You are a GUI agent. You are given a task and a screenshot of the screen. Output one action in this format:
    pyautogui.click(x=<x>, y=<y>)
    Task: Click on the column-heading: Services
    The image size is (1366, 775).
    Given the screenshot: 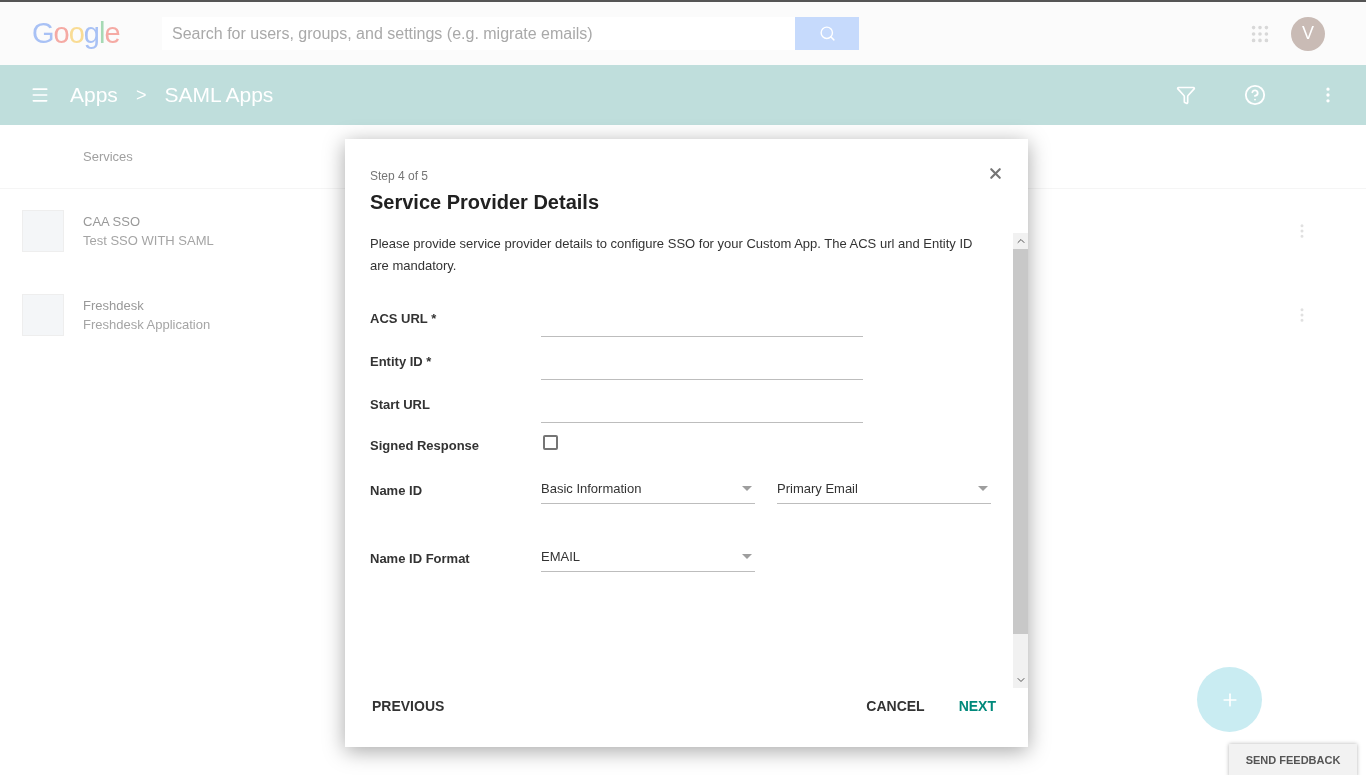 What is the action you would take?
    pyautogui.click(x=108, y=156)
    